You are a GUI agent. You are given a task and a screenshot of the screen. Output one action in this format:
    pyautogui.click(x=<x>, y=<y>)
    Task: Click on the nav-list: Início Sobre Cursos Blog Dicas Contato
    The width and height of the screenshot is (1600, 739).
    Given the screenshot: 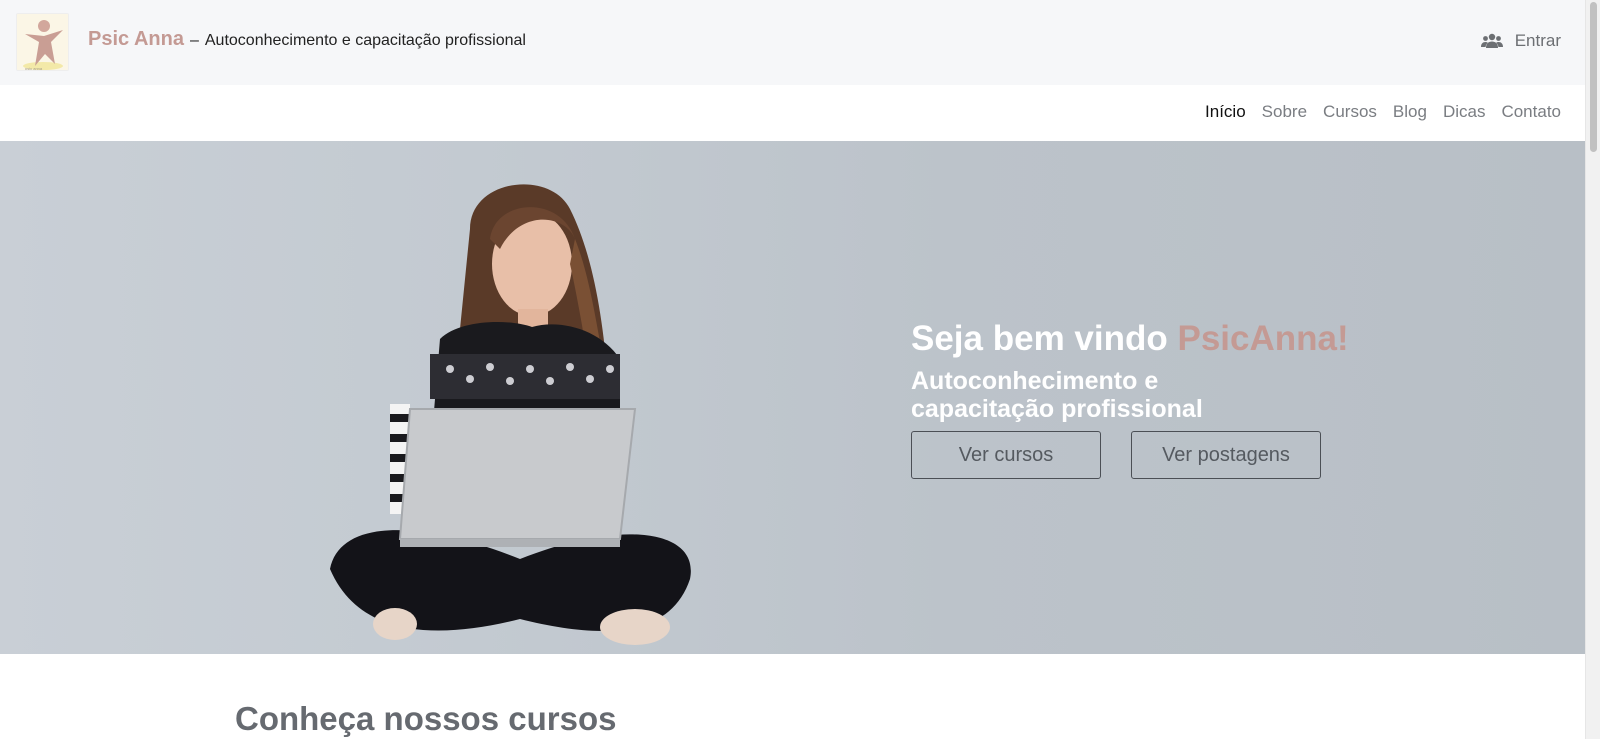 What is the action you would take?
    pyautogui.click(x=1375, y=112)
    